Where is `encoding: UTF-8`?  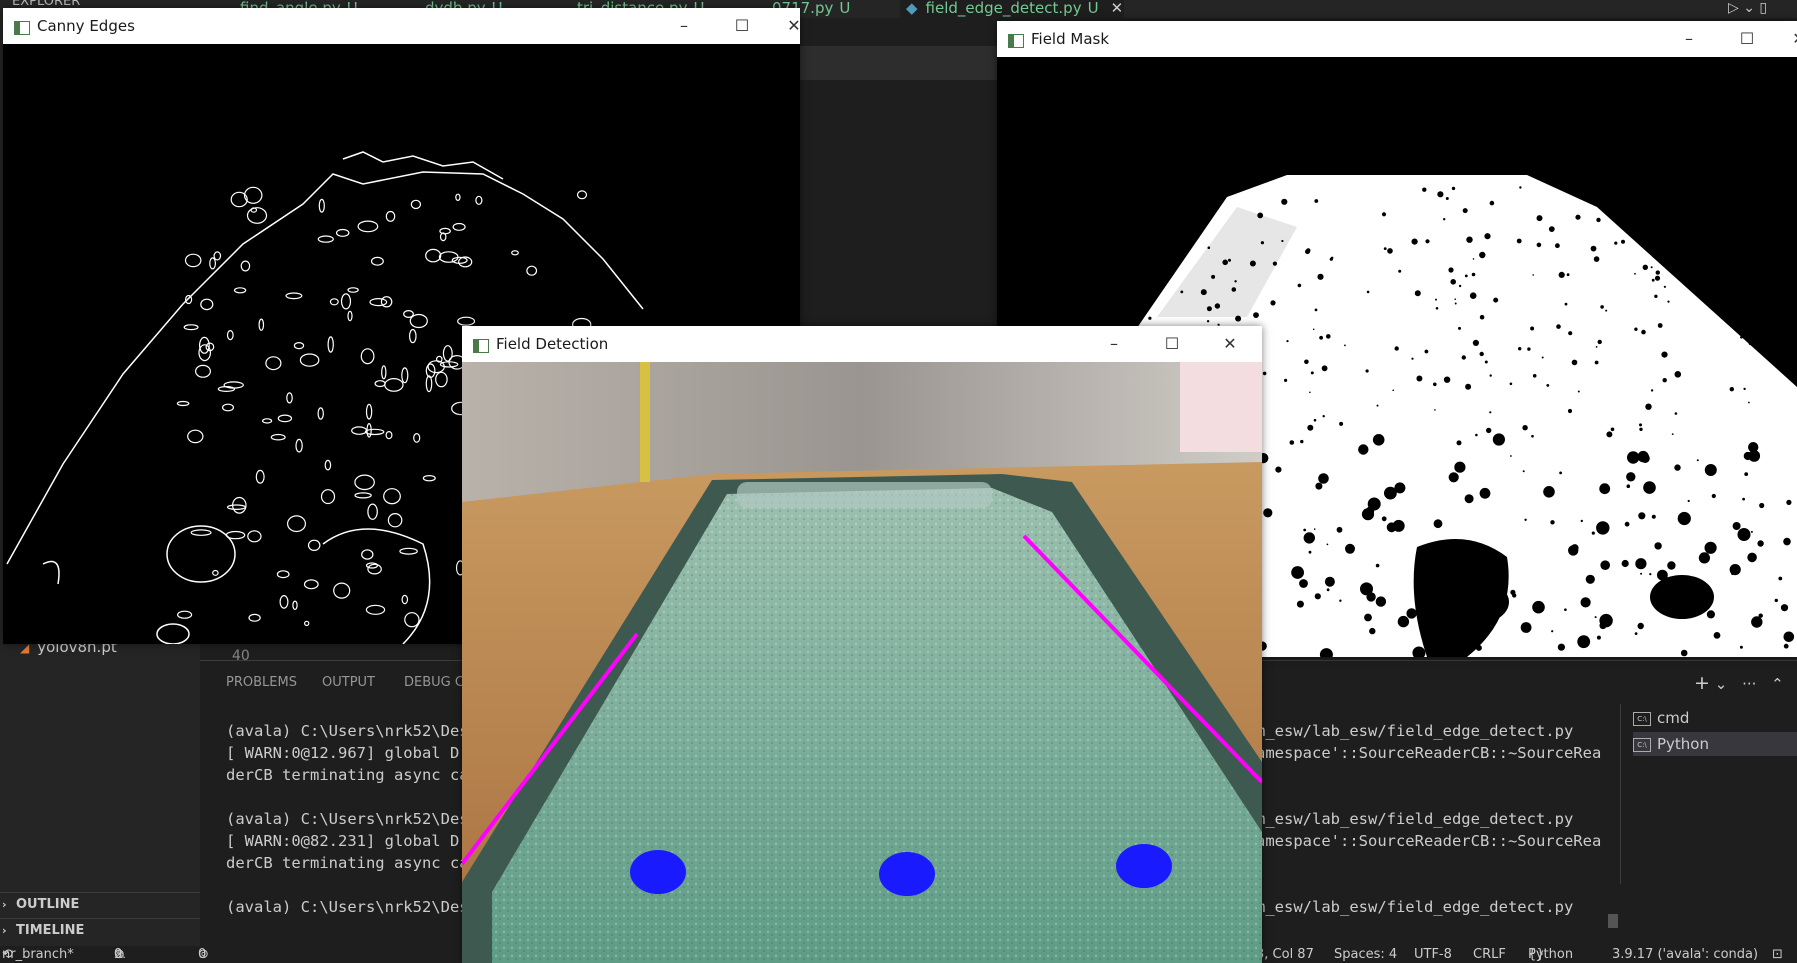 encoding: UTF-8 is located at coordinates (1433, 954).